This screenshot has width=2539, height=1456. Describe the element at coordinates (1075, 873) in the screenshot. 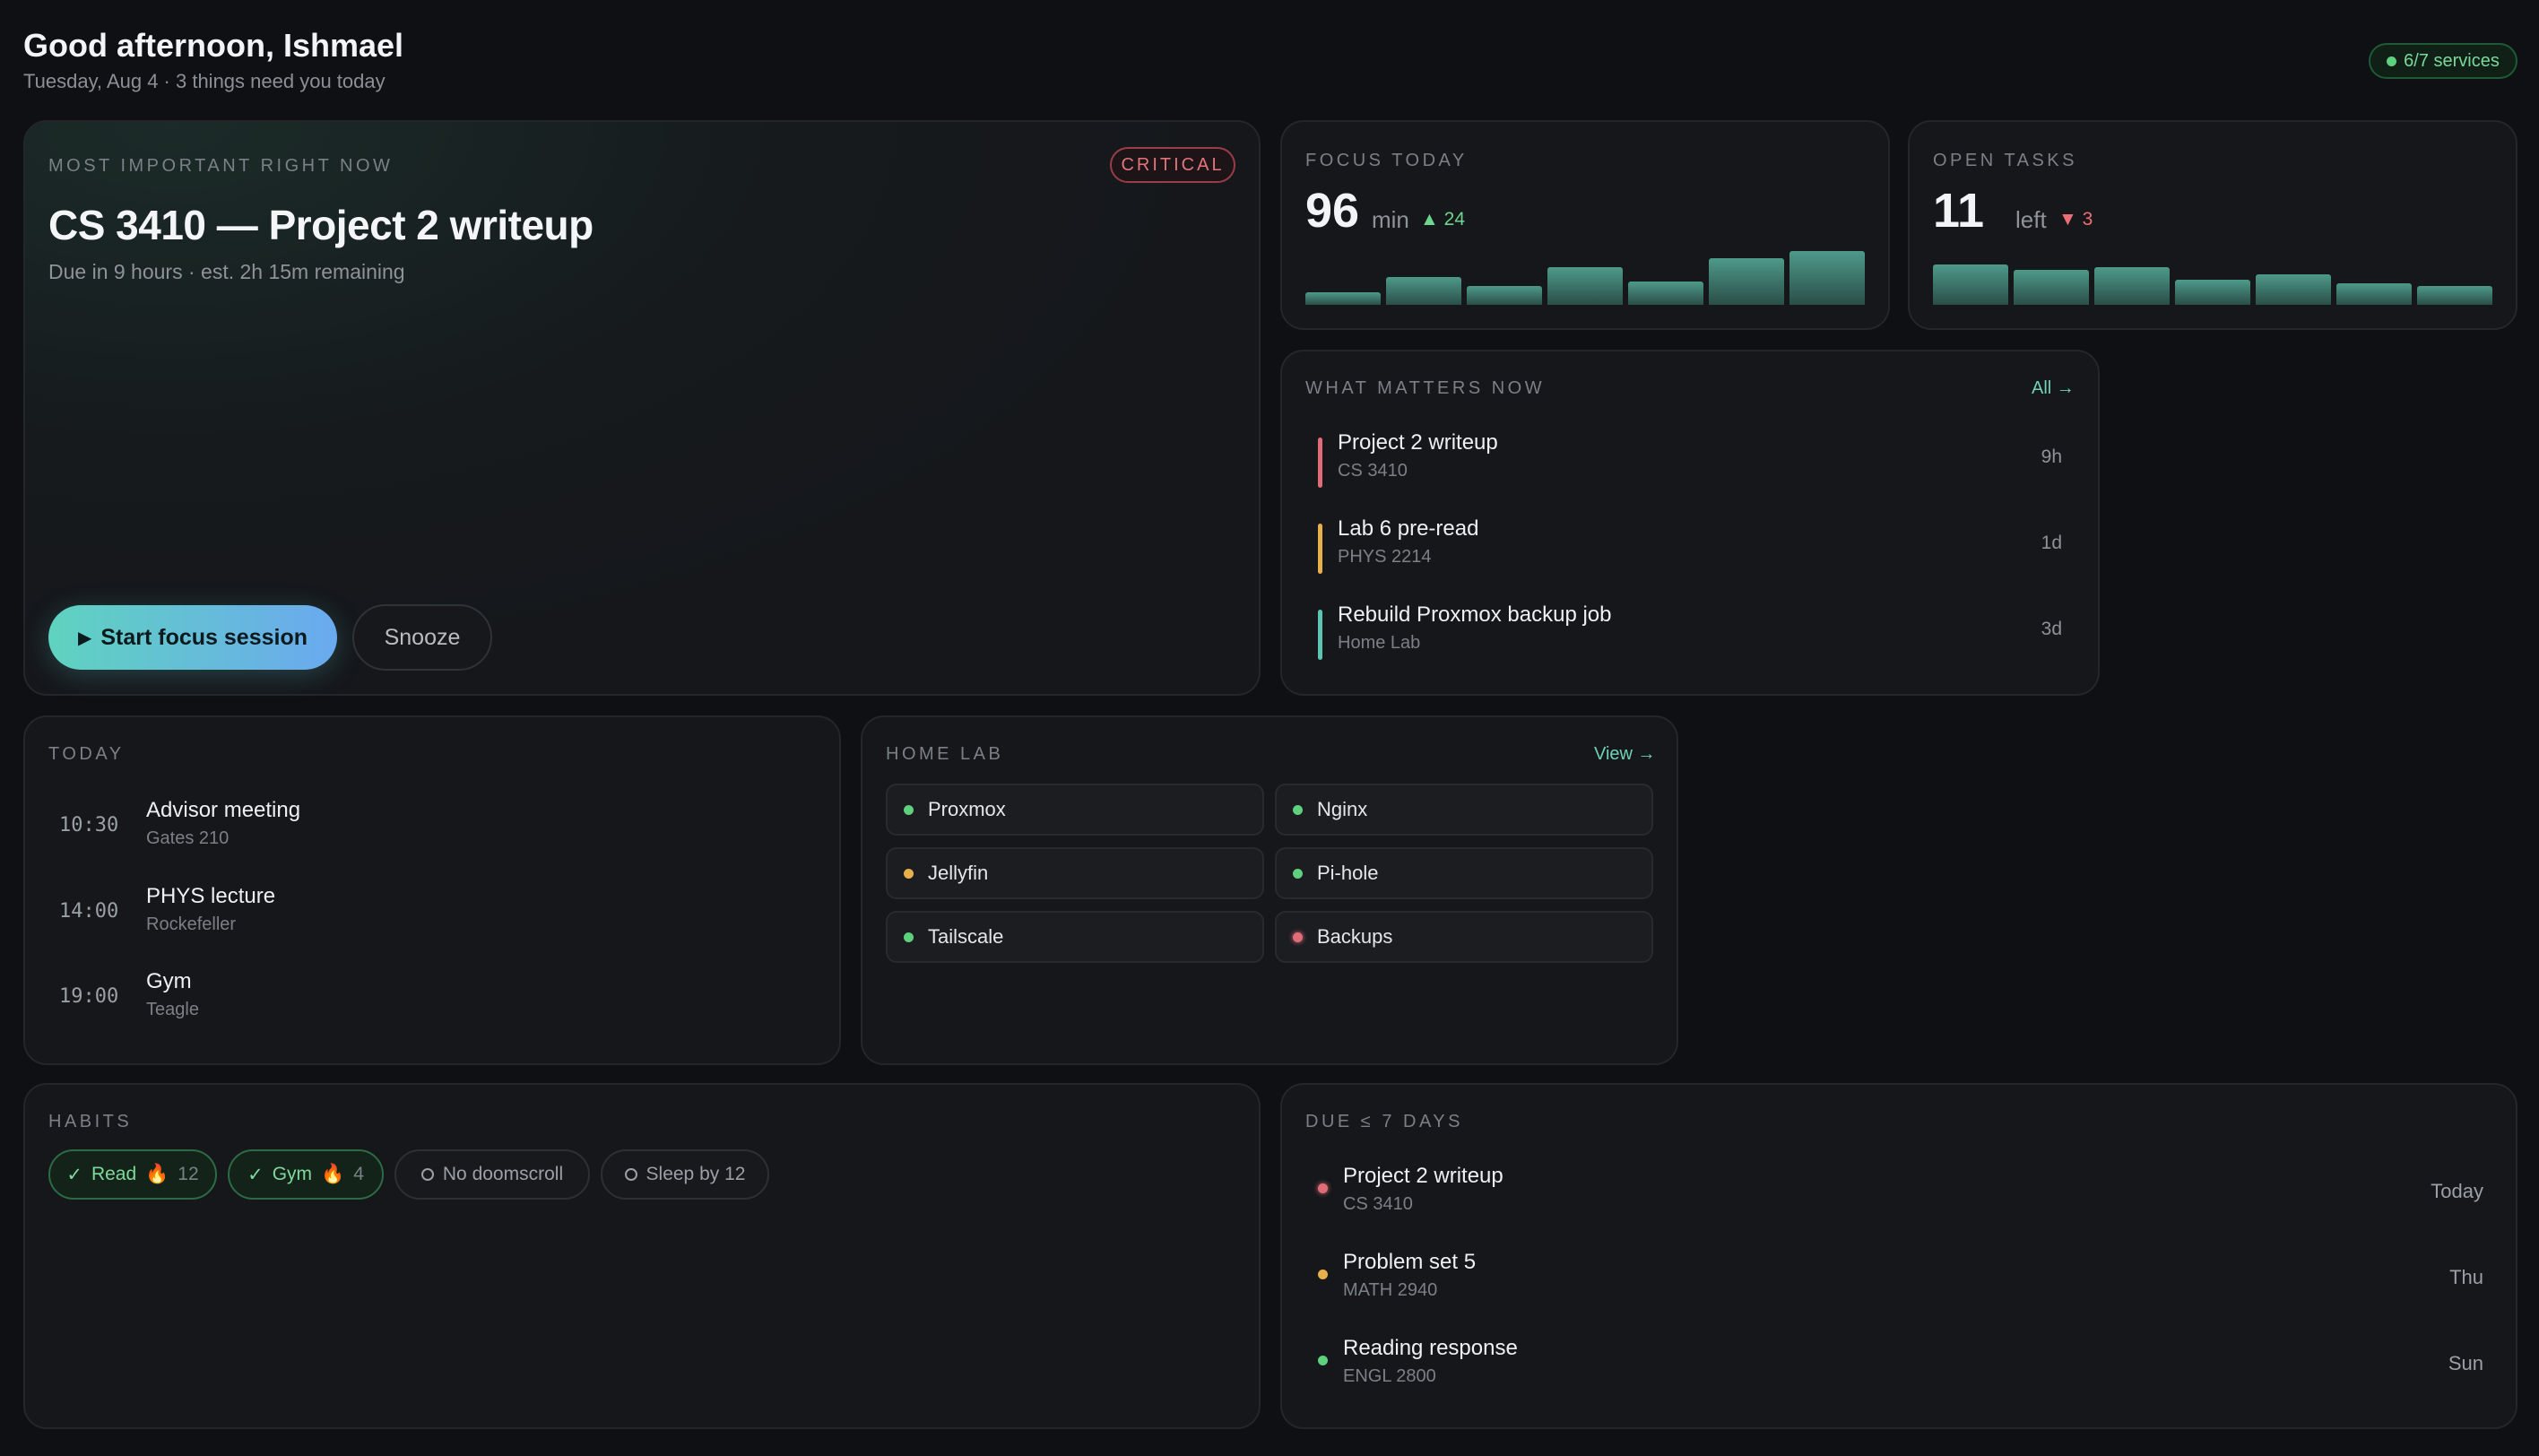

I see `service-jellyfin: Jellyfin` at that location.